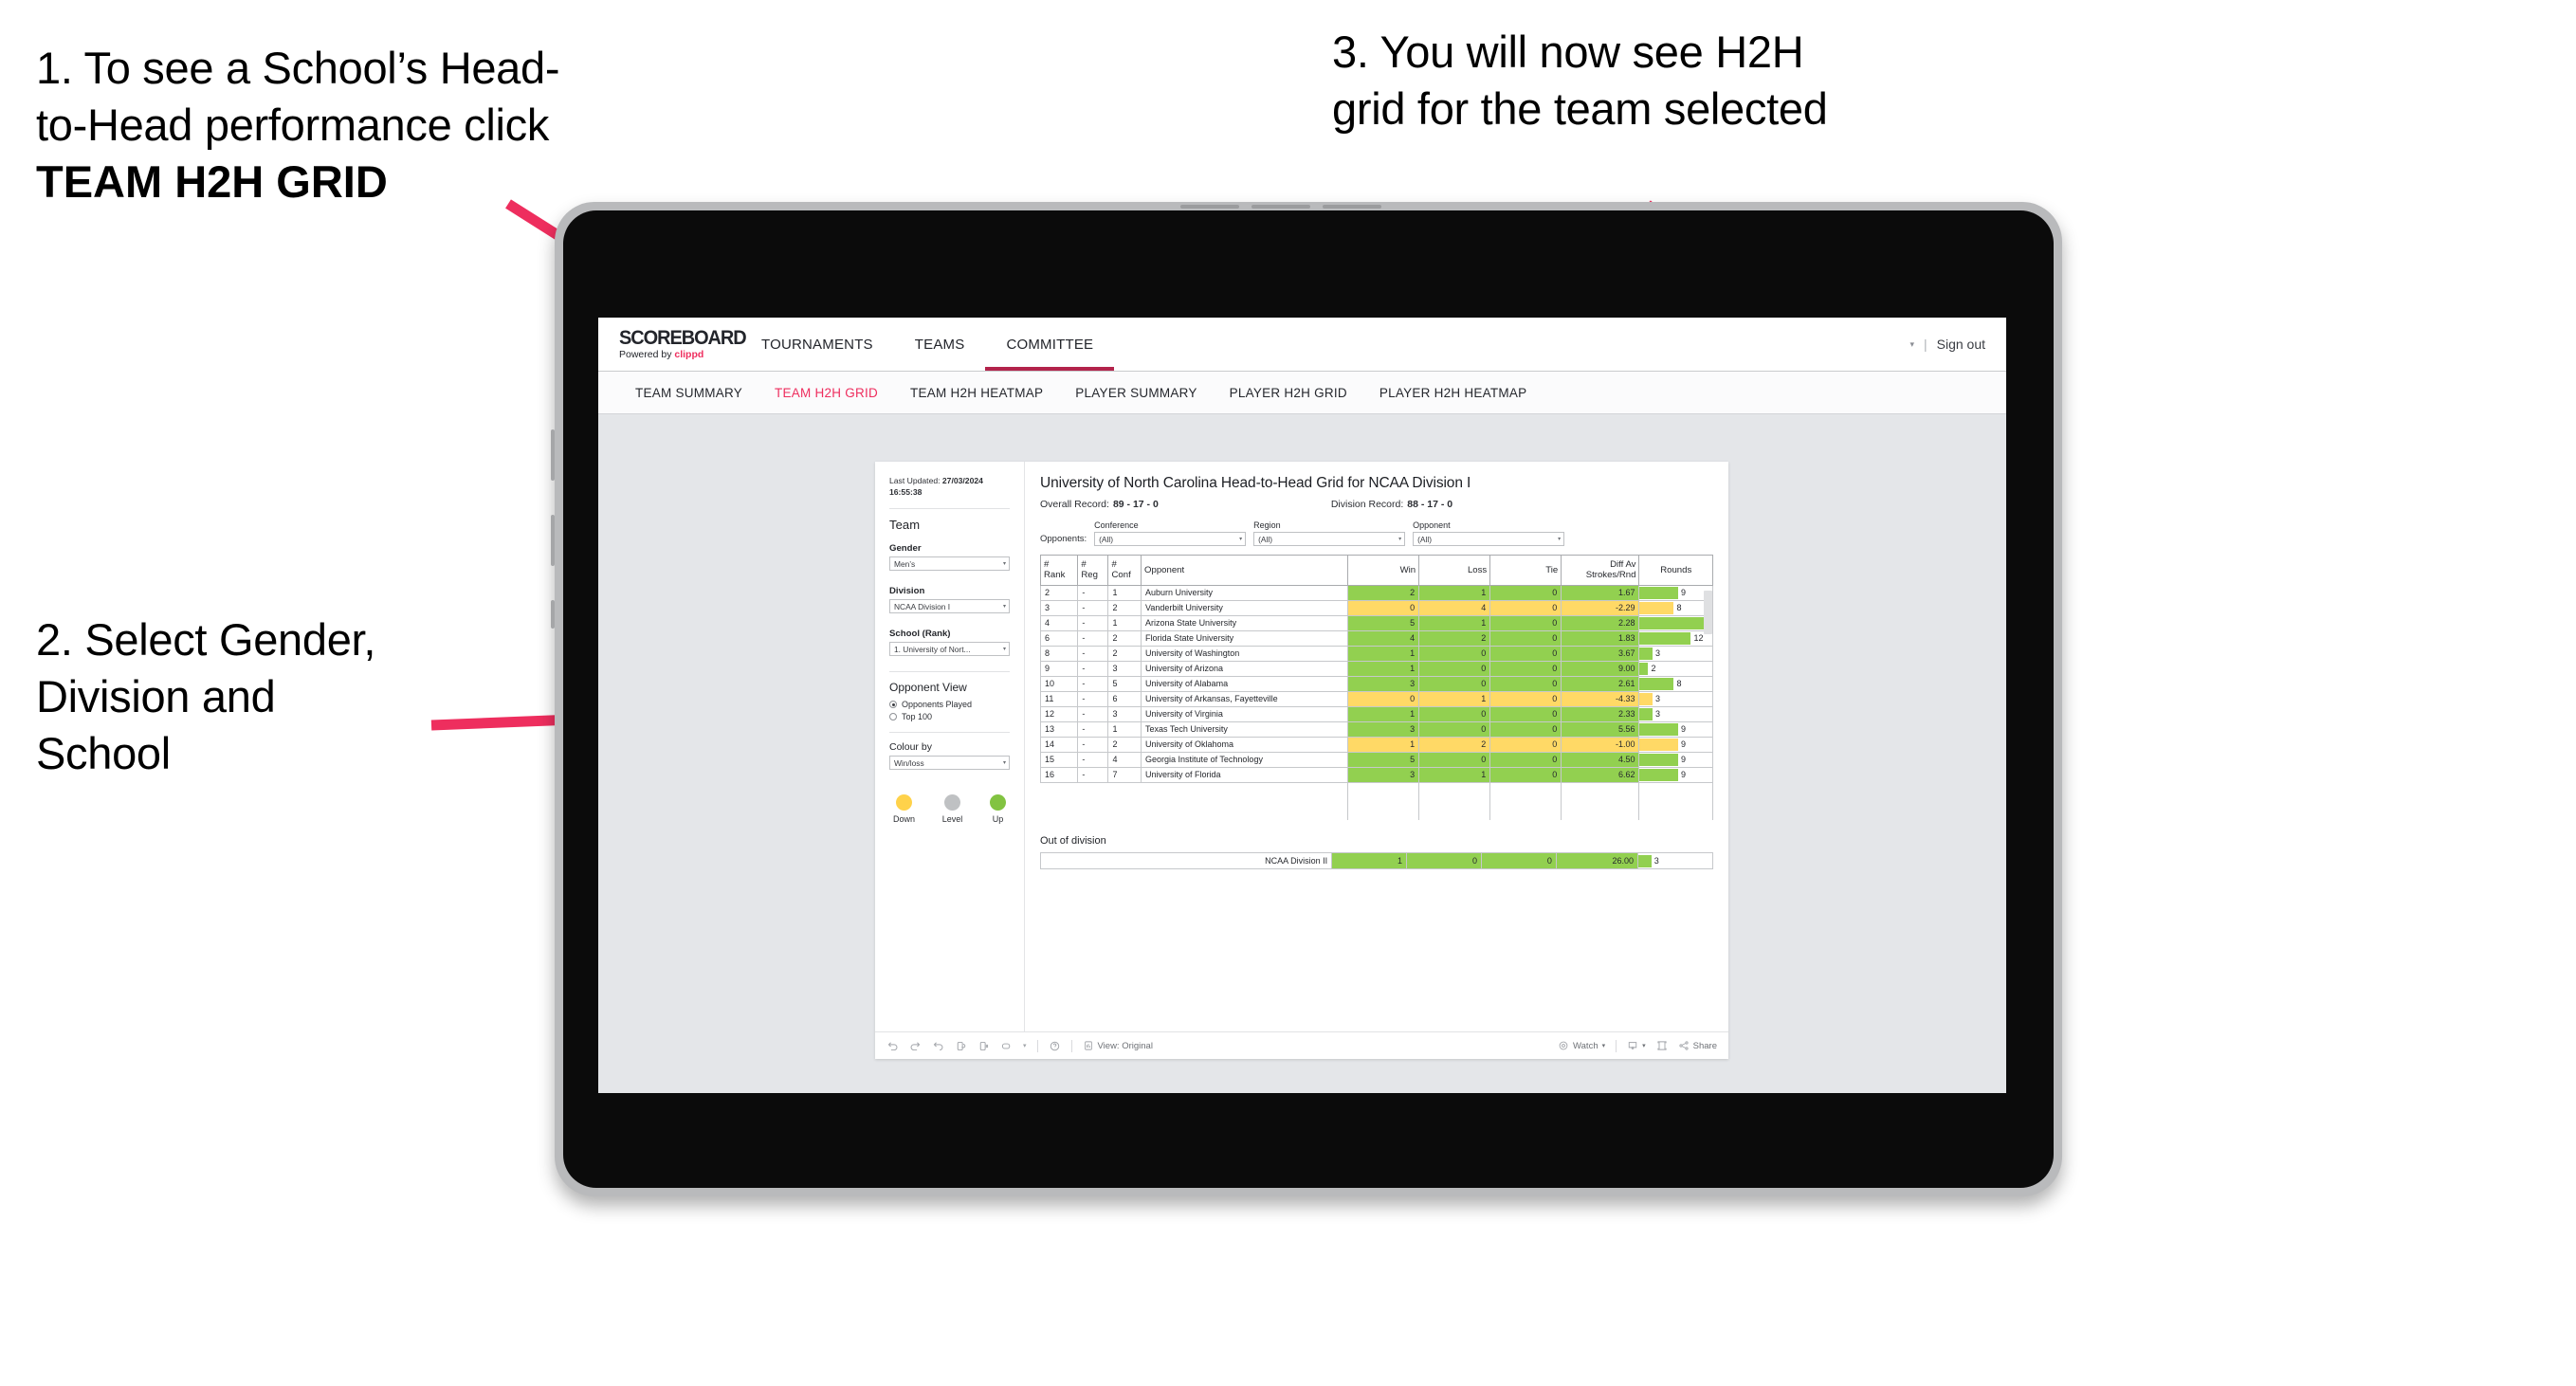 This screenshot has width=2576, height=1386. What do you see at coordinates (1697, 1045) in the screenshot?
I see `share-button: Share` at bounding box center [1697, 1045].